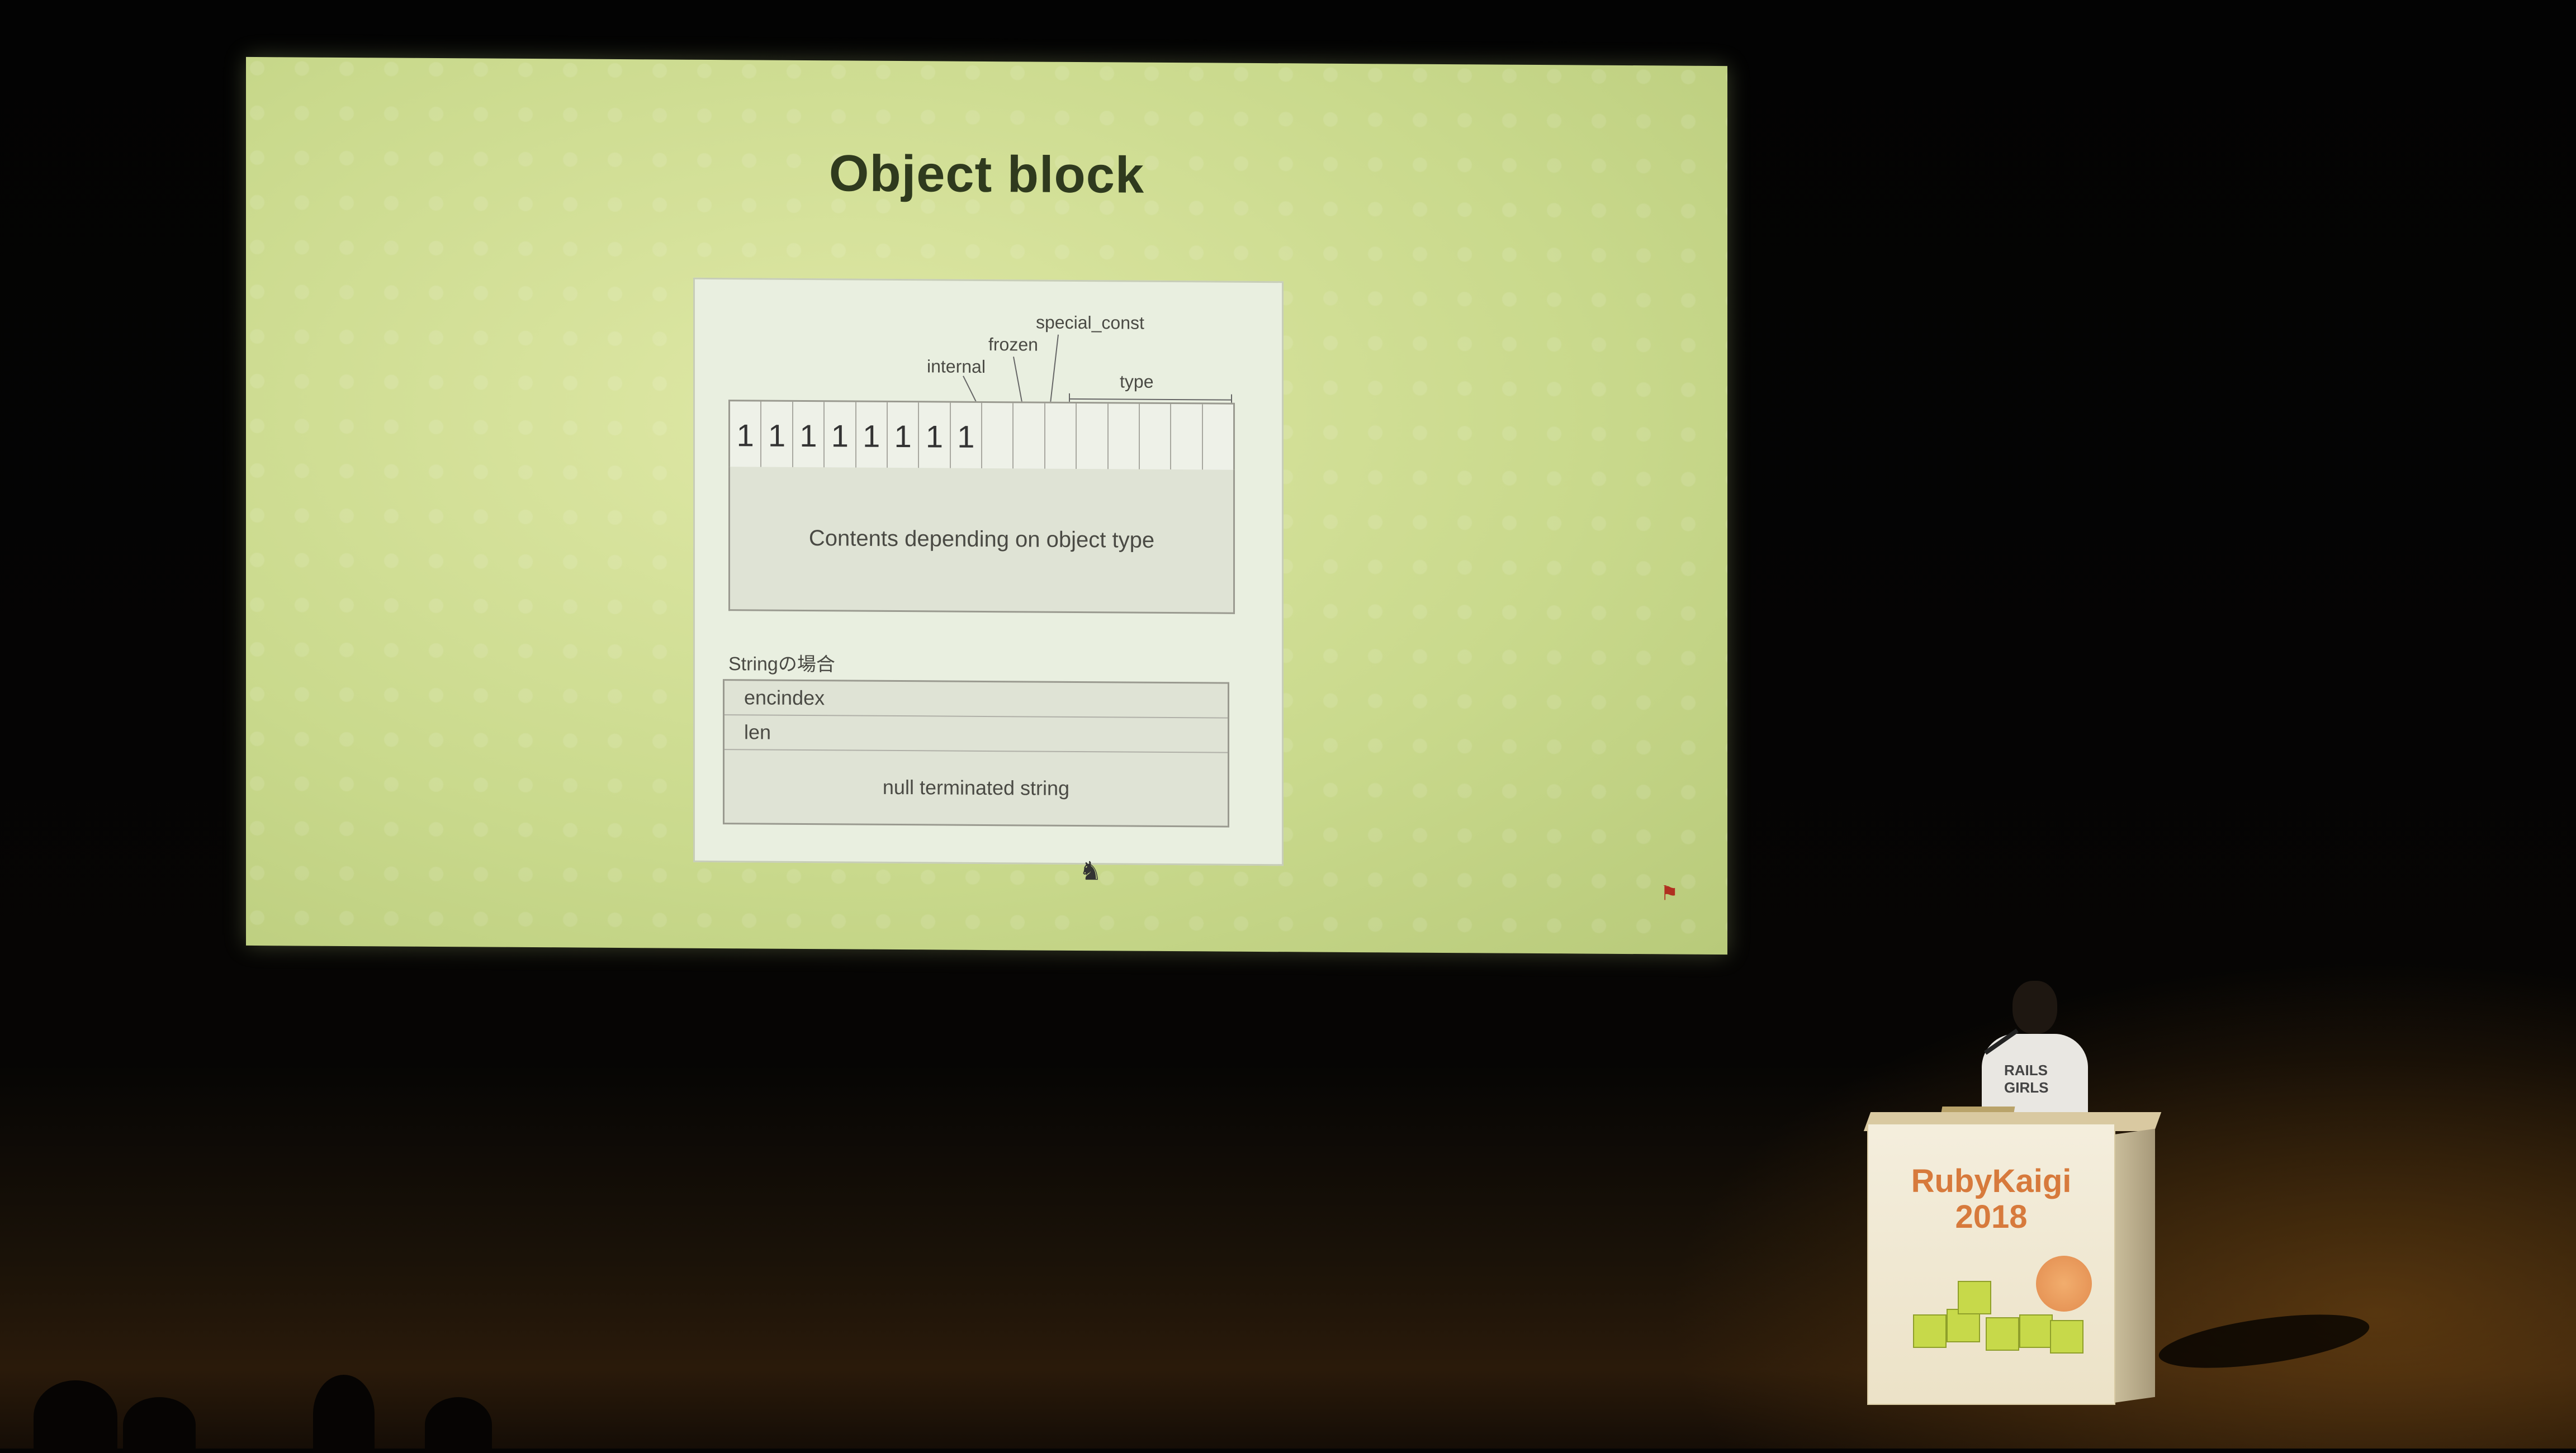 This screenshot has width=2576, height=1453. I want to click on flag-bits-row: 1 1 1 1 1 1 1 1, so click(981, 437).